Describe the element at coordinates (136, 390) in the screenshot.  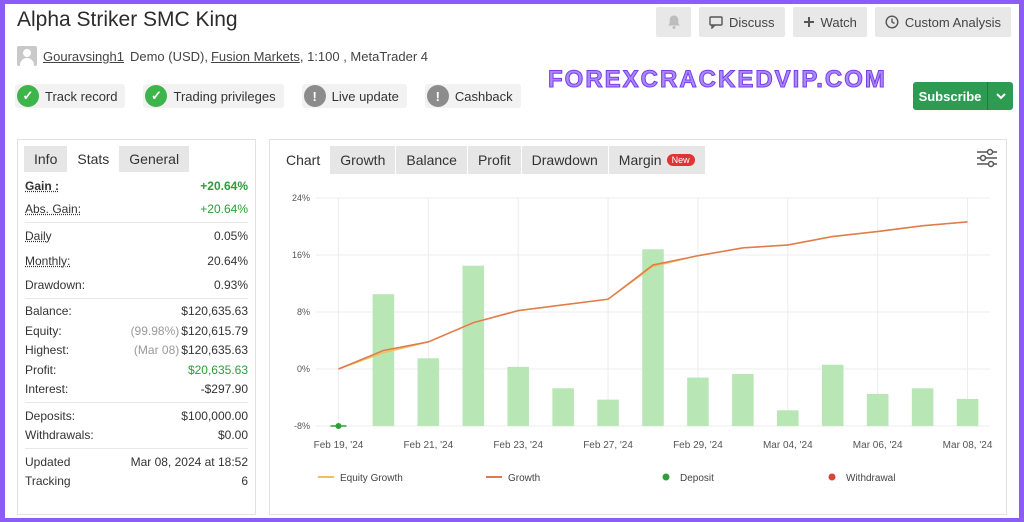
I see `stat-interest: Interest: -$297.90` at that location.